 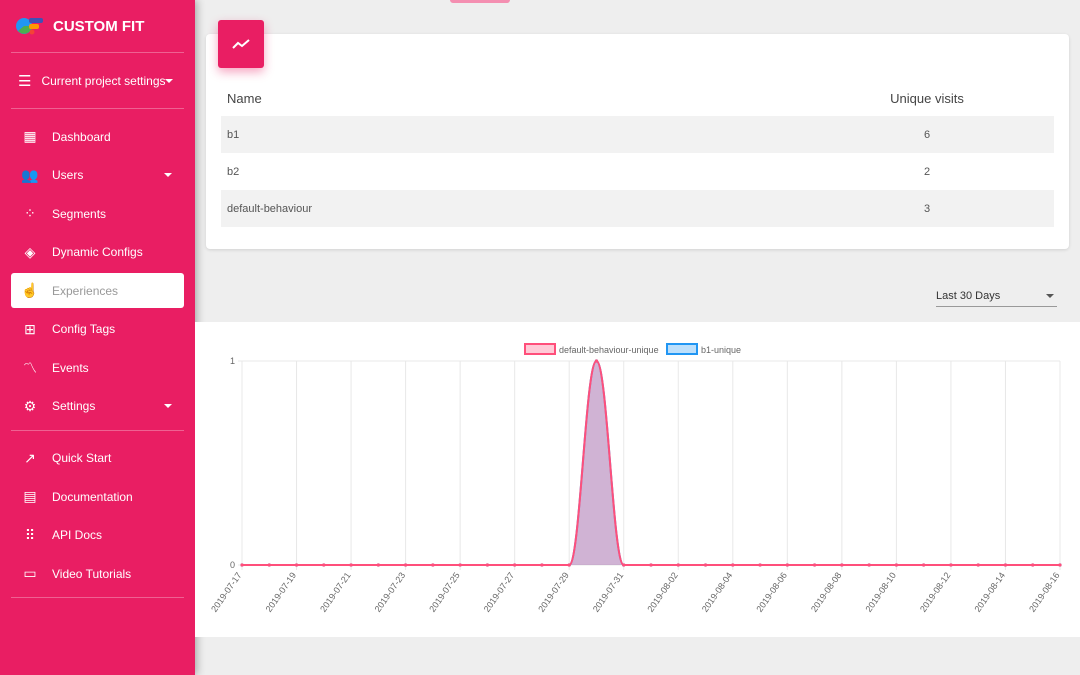 What do you see at coordinates (480, 1) in the screenshot?
I see `top-indicator` at bounding box center [480, 1].